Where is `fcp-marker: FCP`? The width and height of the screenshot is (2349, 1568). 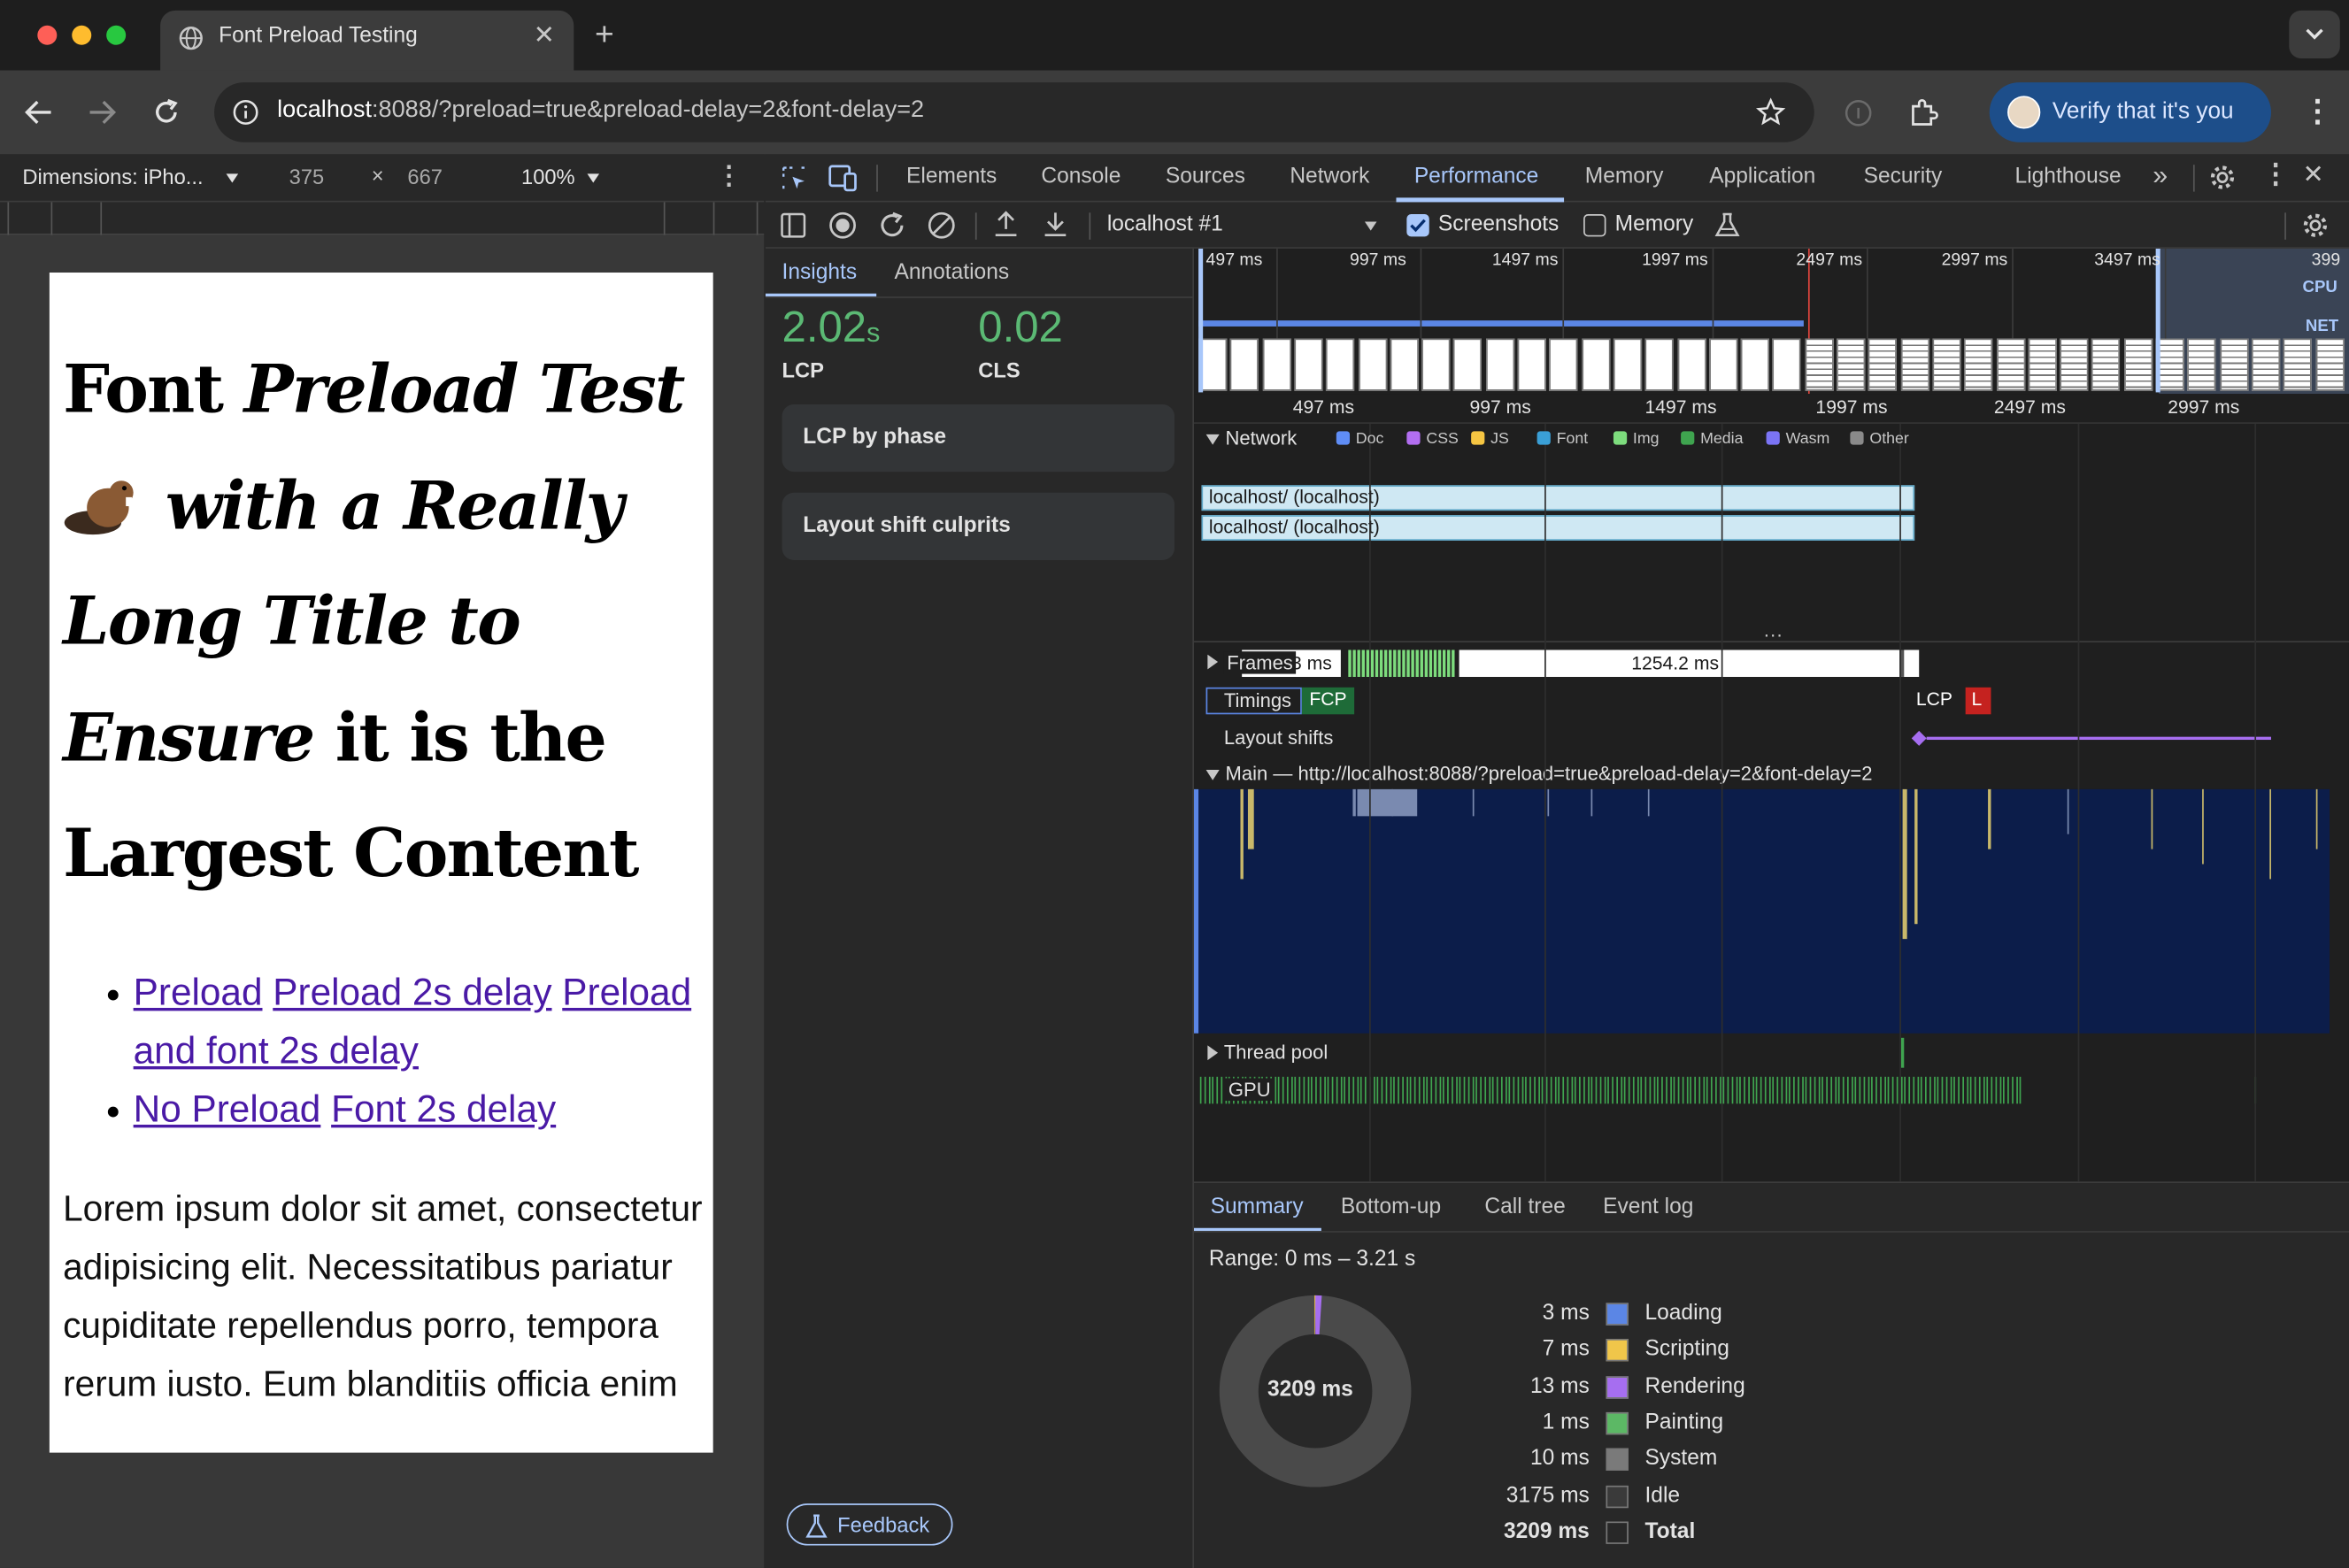 fcp-marker: FCP is located at coordinates (1328, 701).